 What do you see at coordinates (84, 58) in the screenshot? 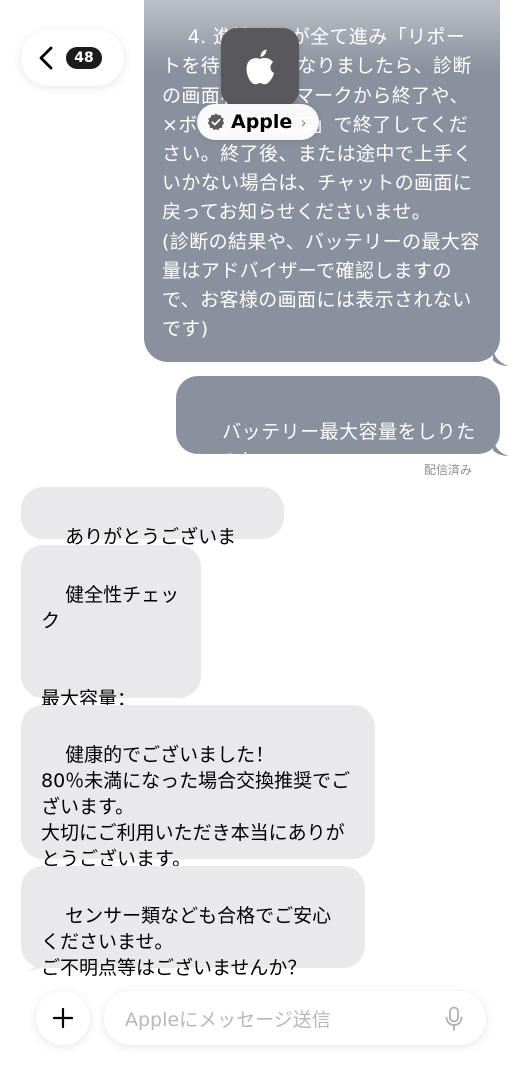
I see `unread-count-badge: 48` at bounding box center [84, 58].